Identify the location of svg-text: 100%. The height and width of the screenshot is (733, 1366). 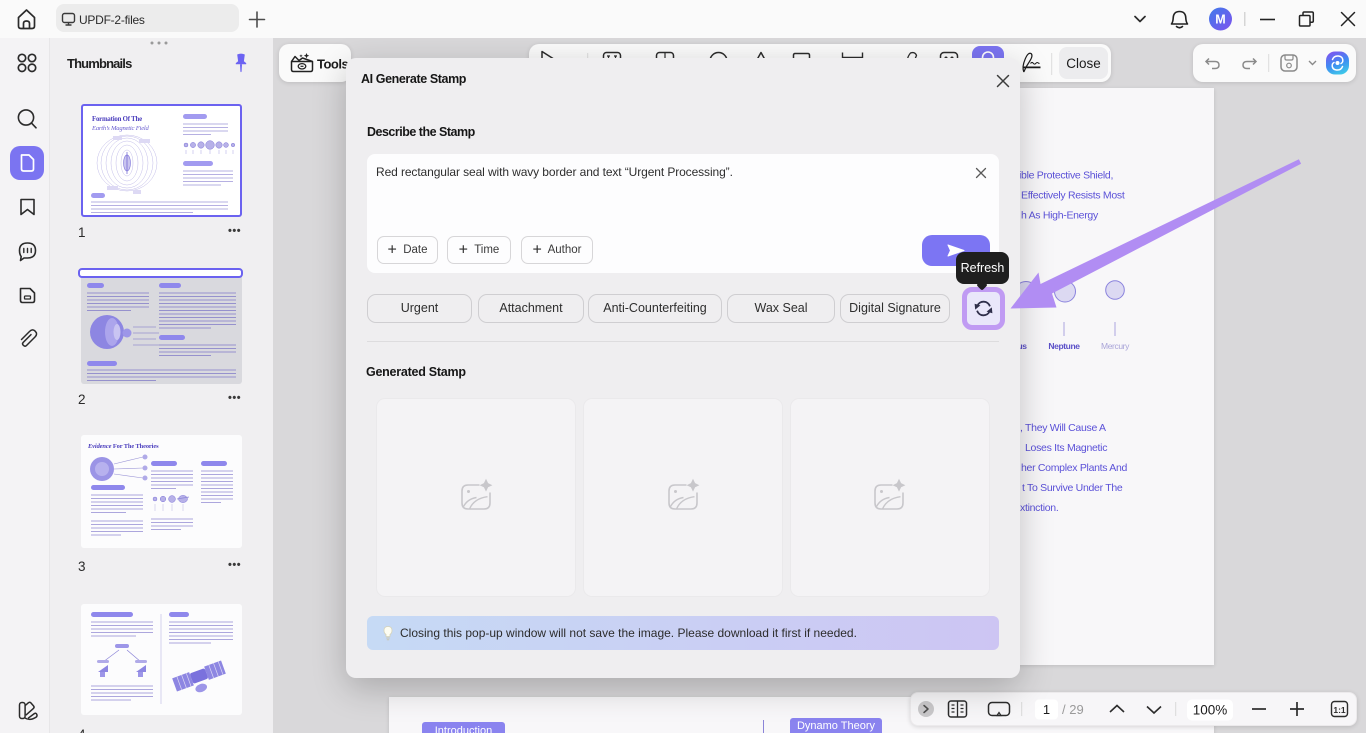
(1210, 710).